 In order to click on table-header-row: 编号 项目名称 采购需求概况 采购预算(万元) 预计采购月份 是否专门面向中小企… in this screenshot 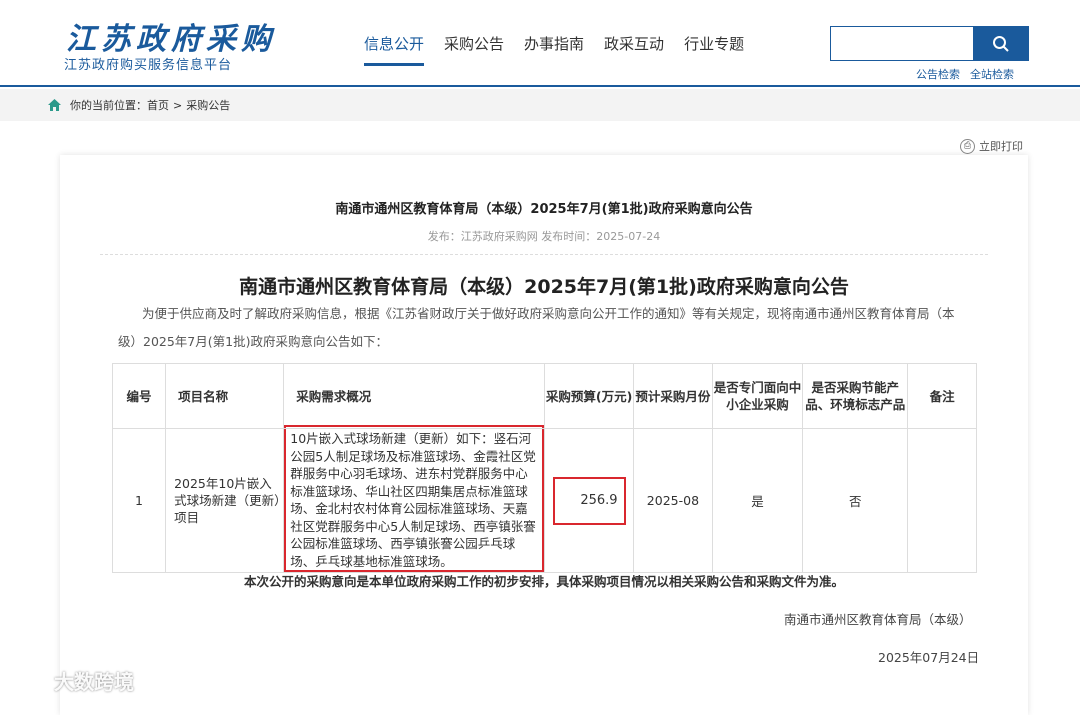, I will do `click(544, 396)`.